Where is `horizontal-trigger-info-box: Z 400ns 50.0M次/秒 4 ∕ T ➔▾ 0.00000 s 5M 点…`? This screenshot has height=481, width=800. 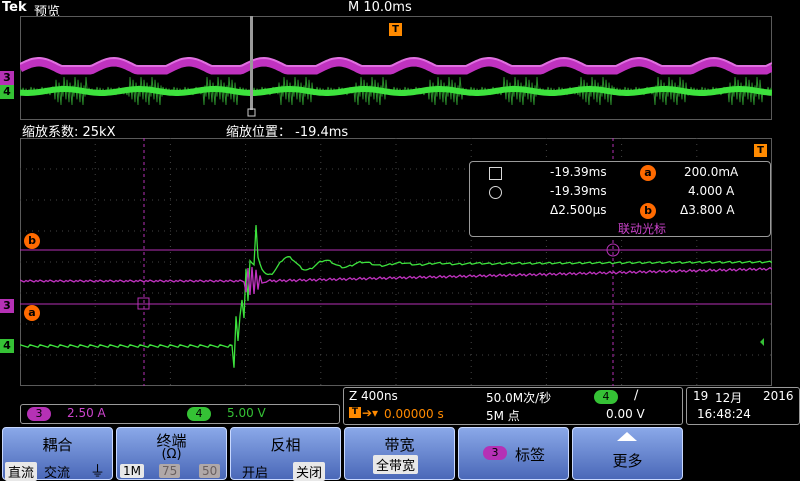
horizontal-trigger-info-box: Z 400ns 50.0M次/秒 4 ∕ T ➔▾ 0.00000 s 5M 点… is located at coordinates (513, 406).